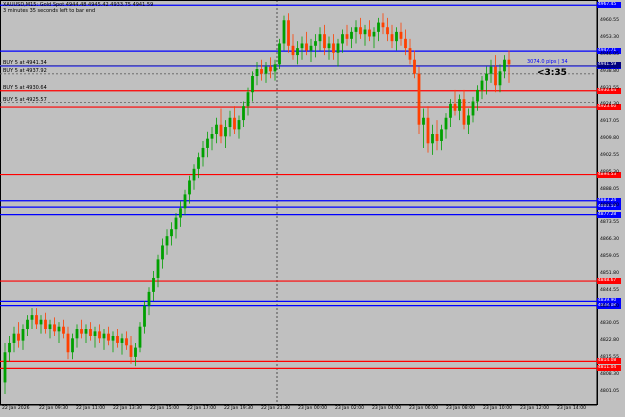  What do you see at coordinates (609, 214) in the screenshot?
I see `level-price-tag: 4877.28` at bounding box center [609, 214].